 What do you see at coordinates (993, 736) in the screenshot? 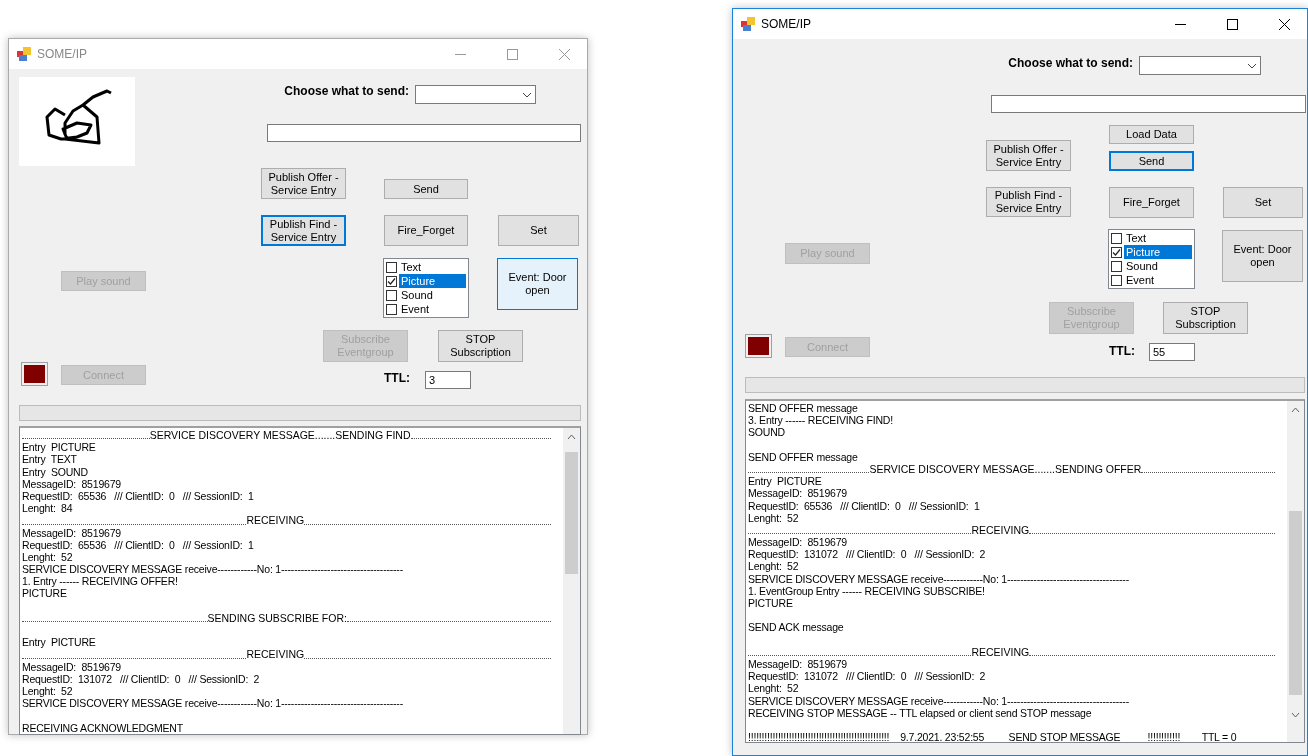
I see `log-line: !!!!!!!!!!!!!!!!!!!!!!!!!!!!!!!!!!!!!!!!!!!!!!!!!!!! 9.7.2021. 23:52:55 SEND STOP MESSAGE !!!!!!!!!!!! TTL = 0` at bounding box center [993, 736].